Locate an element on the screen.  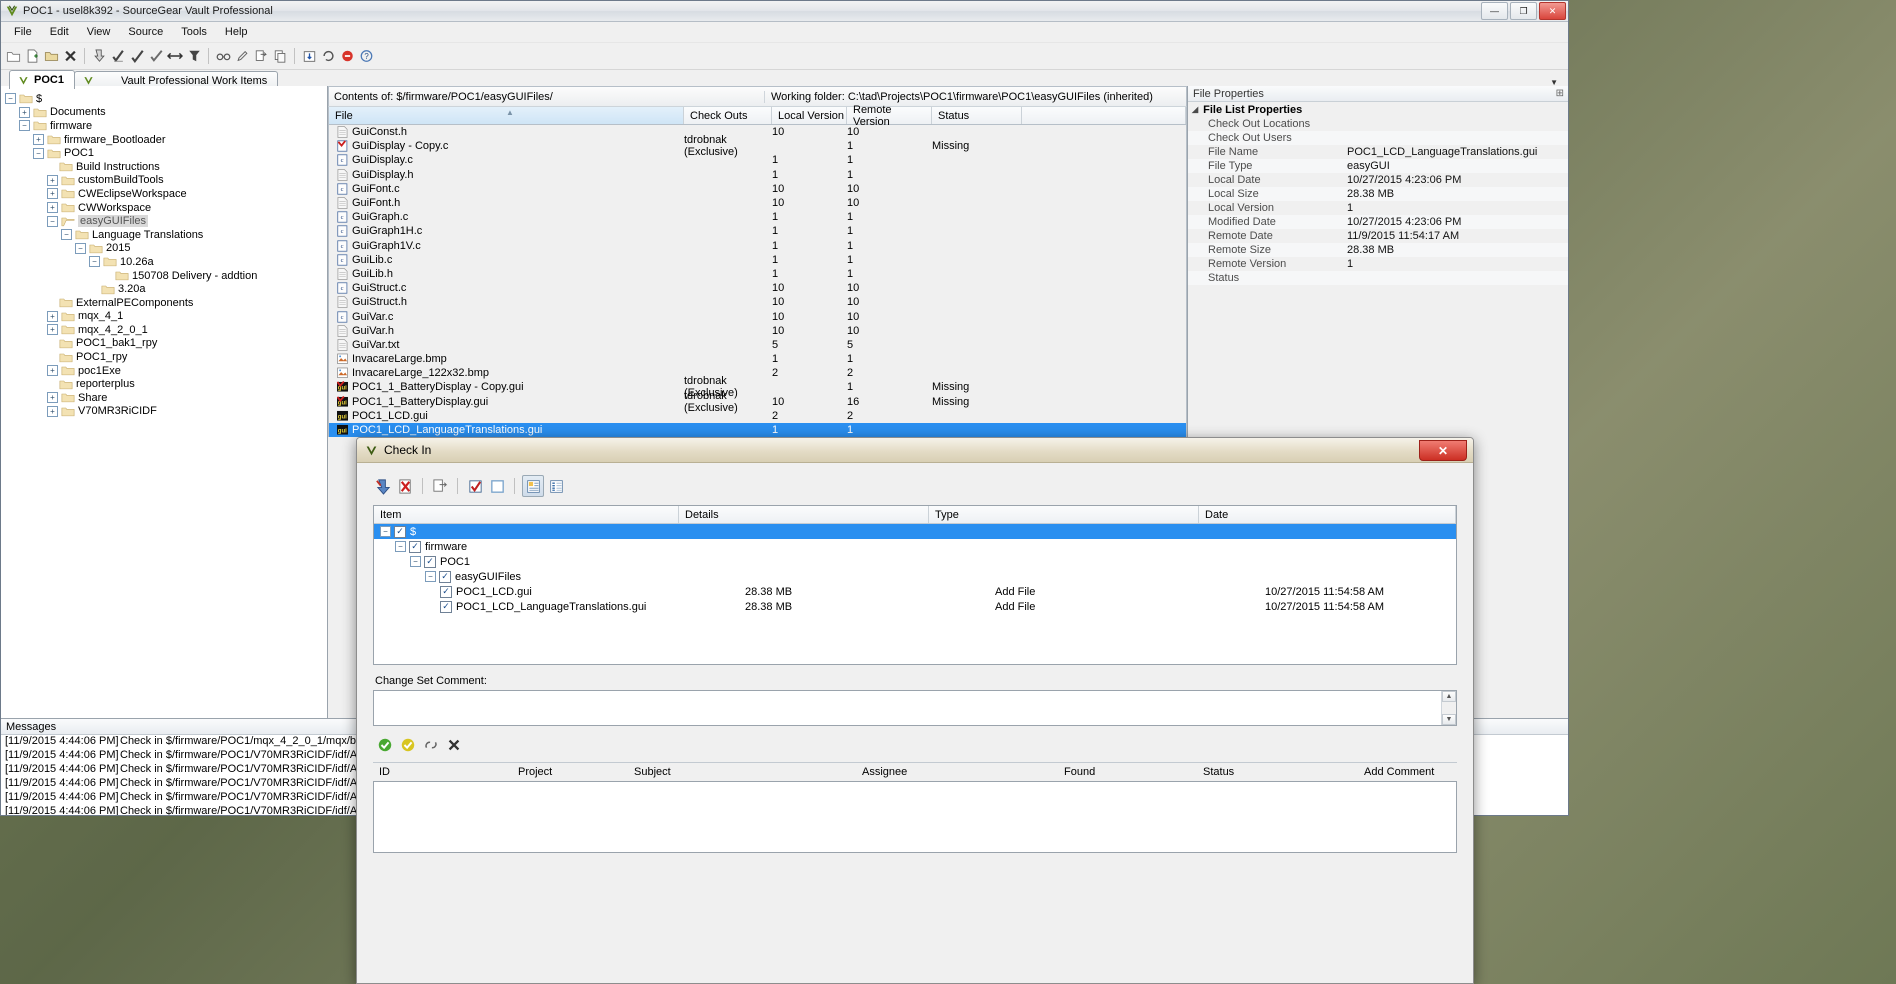
tree-item-poc1exe: + poc1Exe is located at coordinates (166, 371).